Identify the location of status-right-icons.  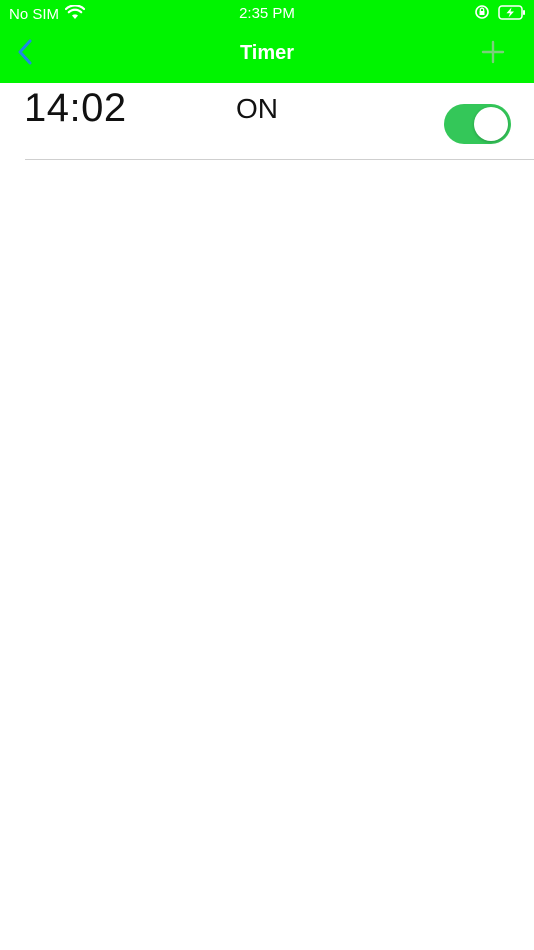
(500, 14).